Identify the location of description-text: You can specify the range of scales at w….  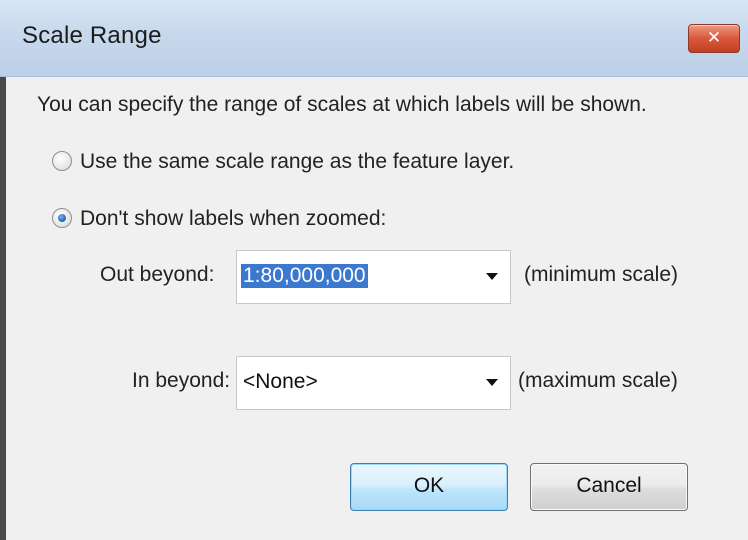
(342, 104).